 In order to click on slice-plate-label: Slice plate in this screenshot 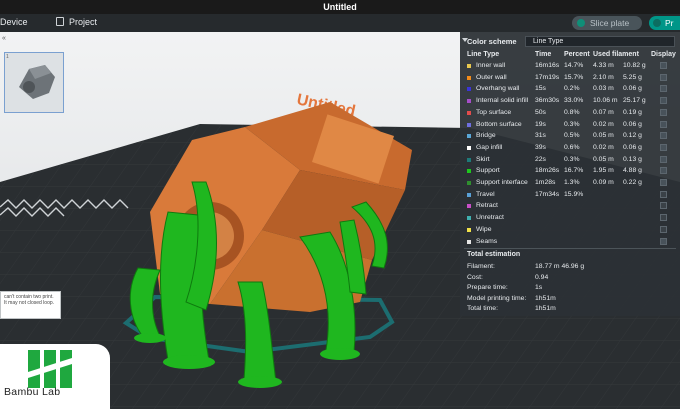, I will do `click(610, 23)`.